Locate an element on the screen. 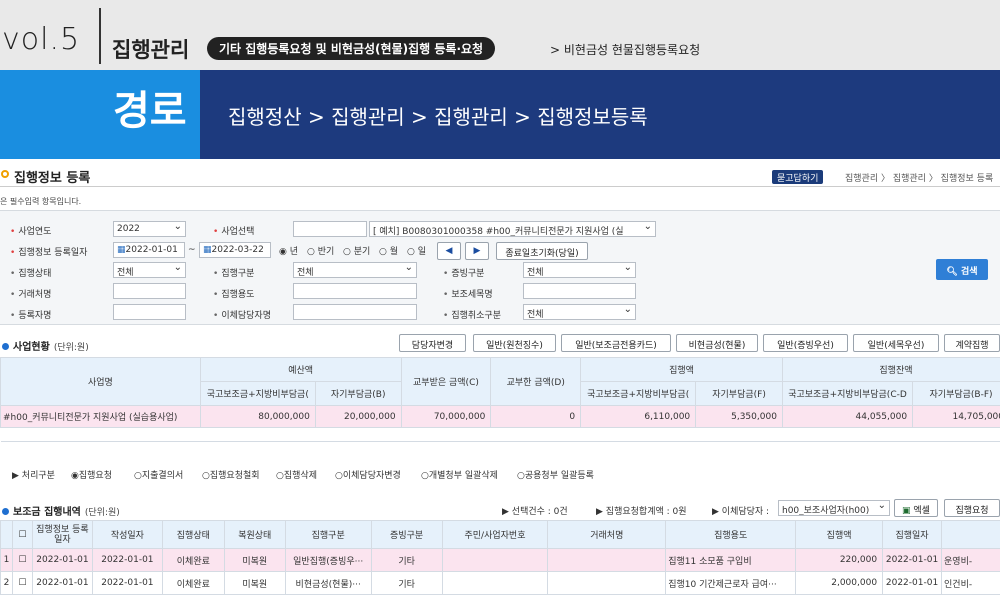  cell: 44,055,000 is located at coordinates (847, 416).